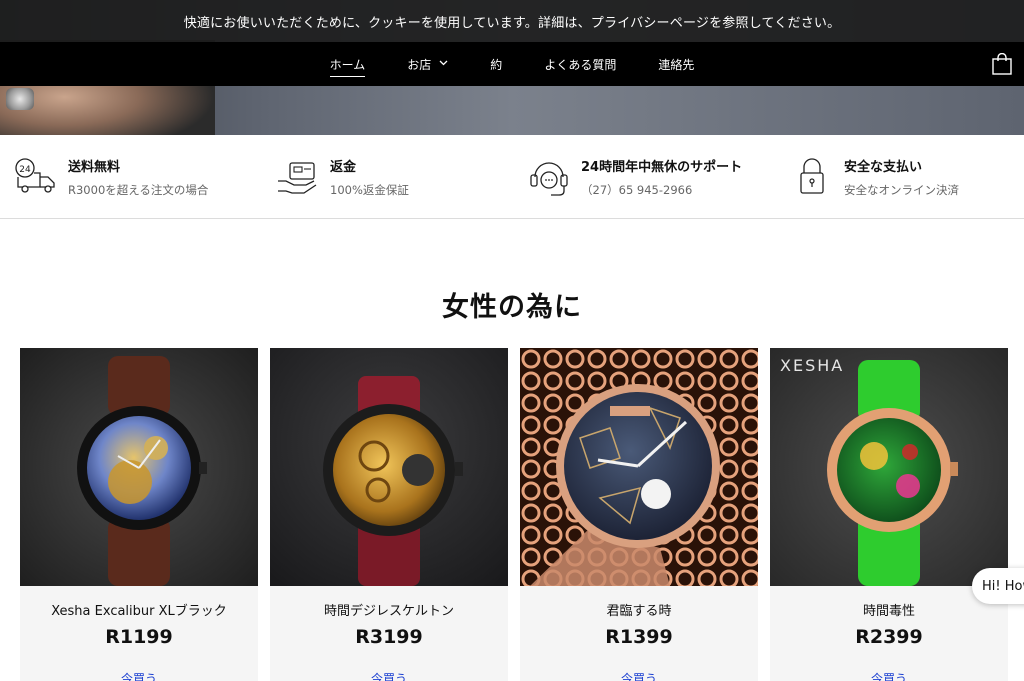 This screenshot has width=1024, height=681. Describe the element at coordinates (139, 637) in the screenshot. I see `product-price: R1199` at that location.